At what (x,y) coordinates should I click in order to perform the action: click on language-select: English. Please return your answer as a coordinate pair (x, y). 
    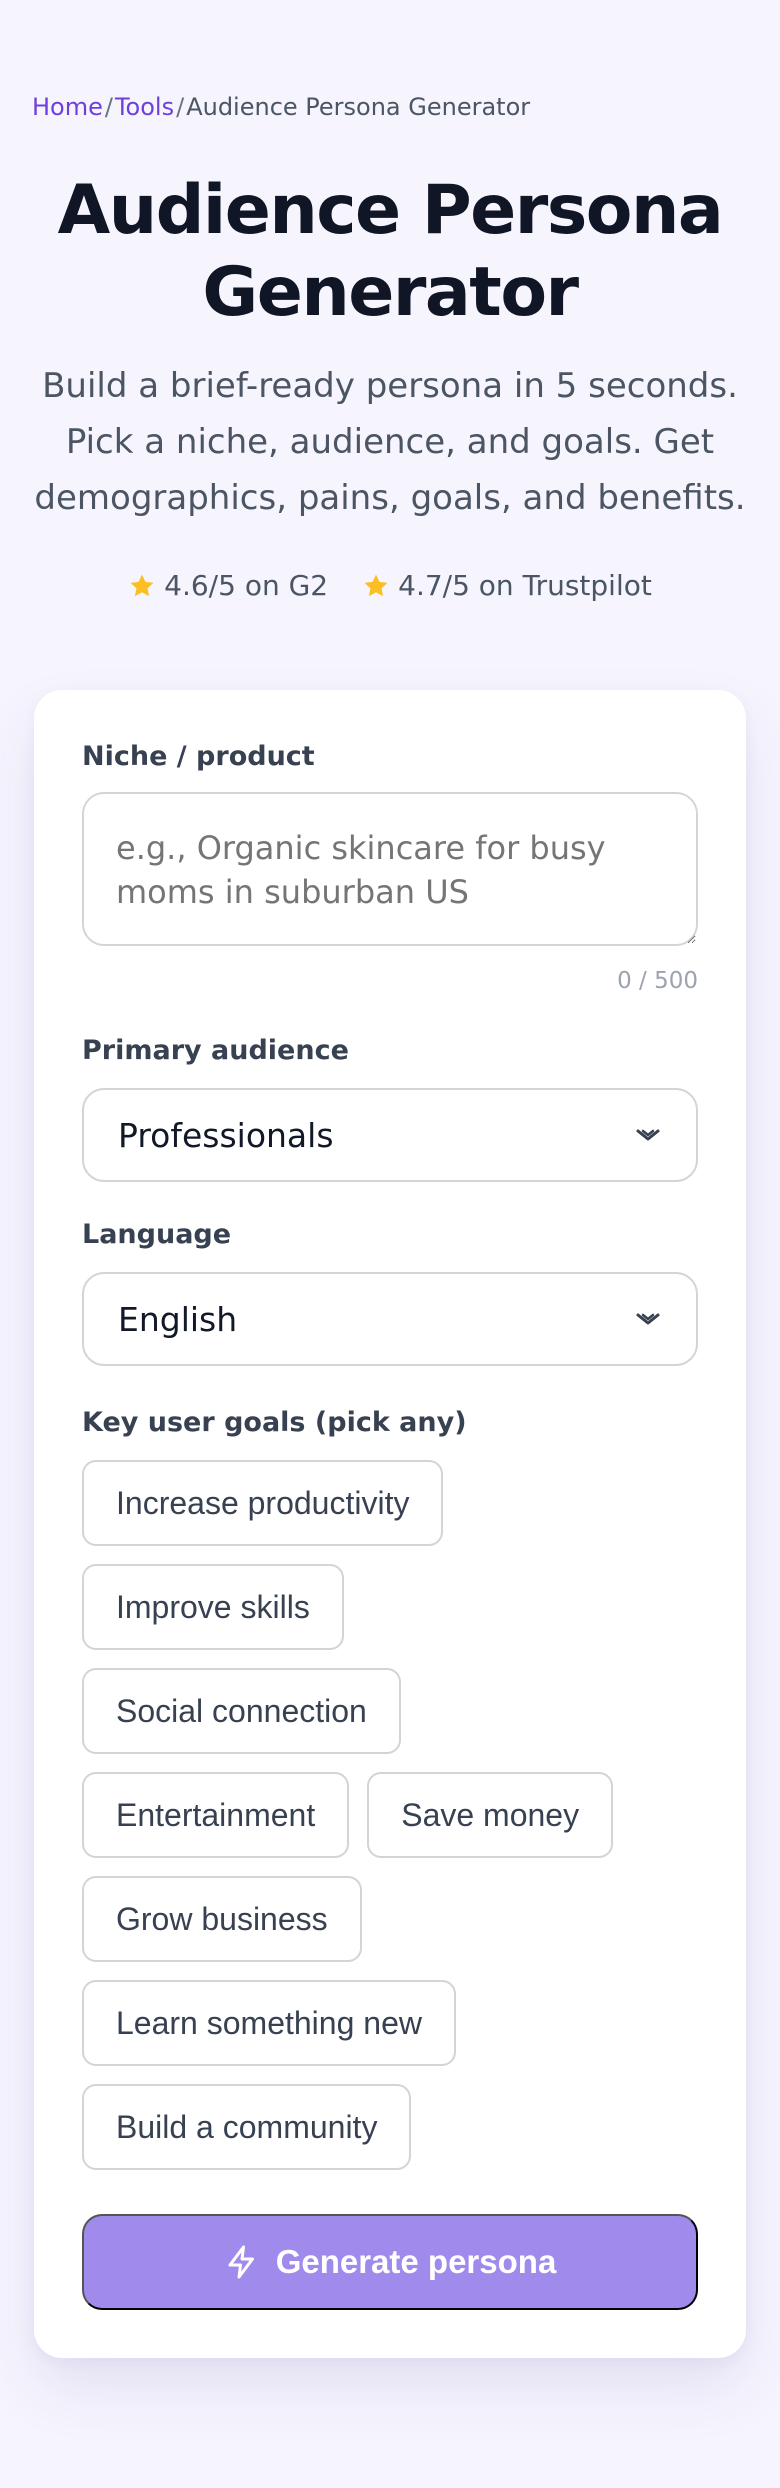
    Looking at the image, I should click on (390, 1319).